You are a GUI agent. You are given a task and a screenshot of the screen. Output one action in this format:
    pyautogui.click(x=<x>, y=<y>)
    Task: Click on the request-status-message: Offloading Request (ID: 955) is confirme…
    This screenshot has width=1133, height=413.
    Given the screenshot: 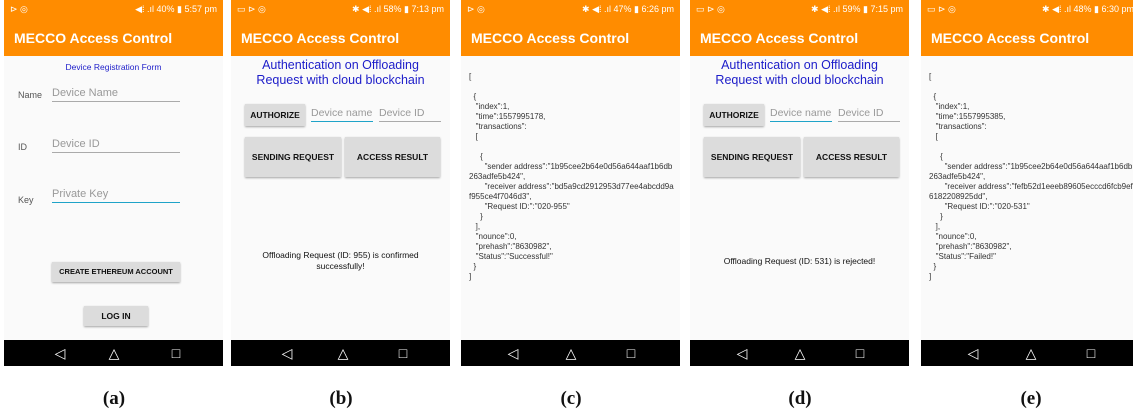 What is the action you would take?
    pyautogui.click(x=340, y=260)
    